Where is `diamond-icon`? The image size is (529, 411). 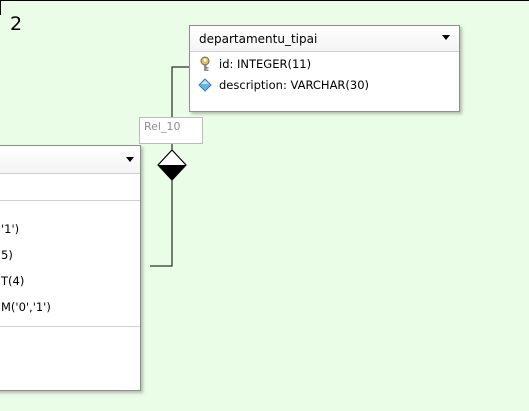 diamond-icon is located at coordinates (205, 85).